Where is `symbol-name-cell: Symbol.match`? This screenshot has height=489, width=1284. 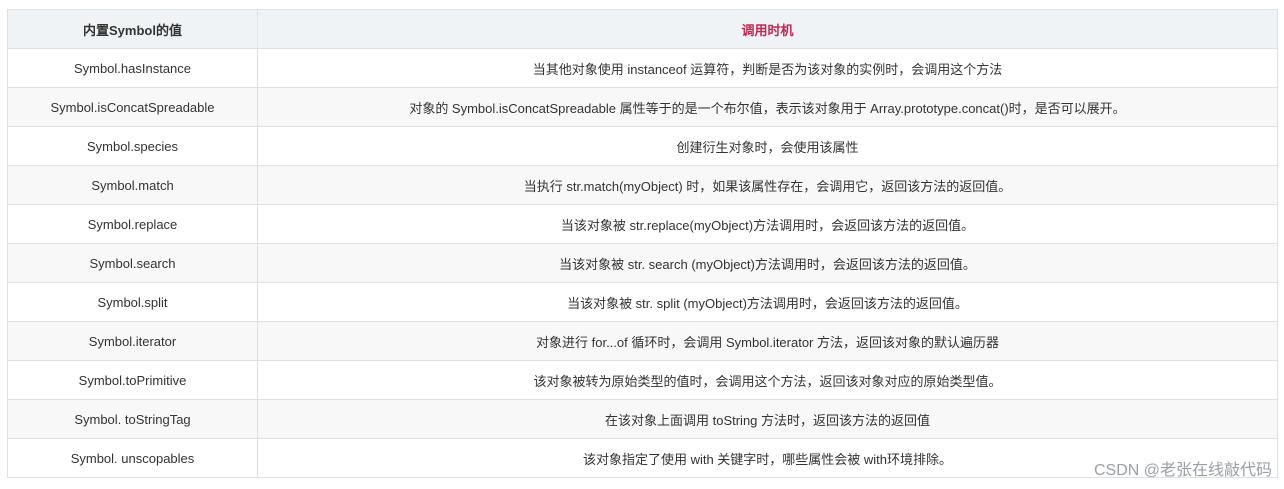 symbol-name-cell: Symbol.match is located at coordinates (132, 185).